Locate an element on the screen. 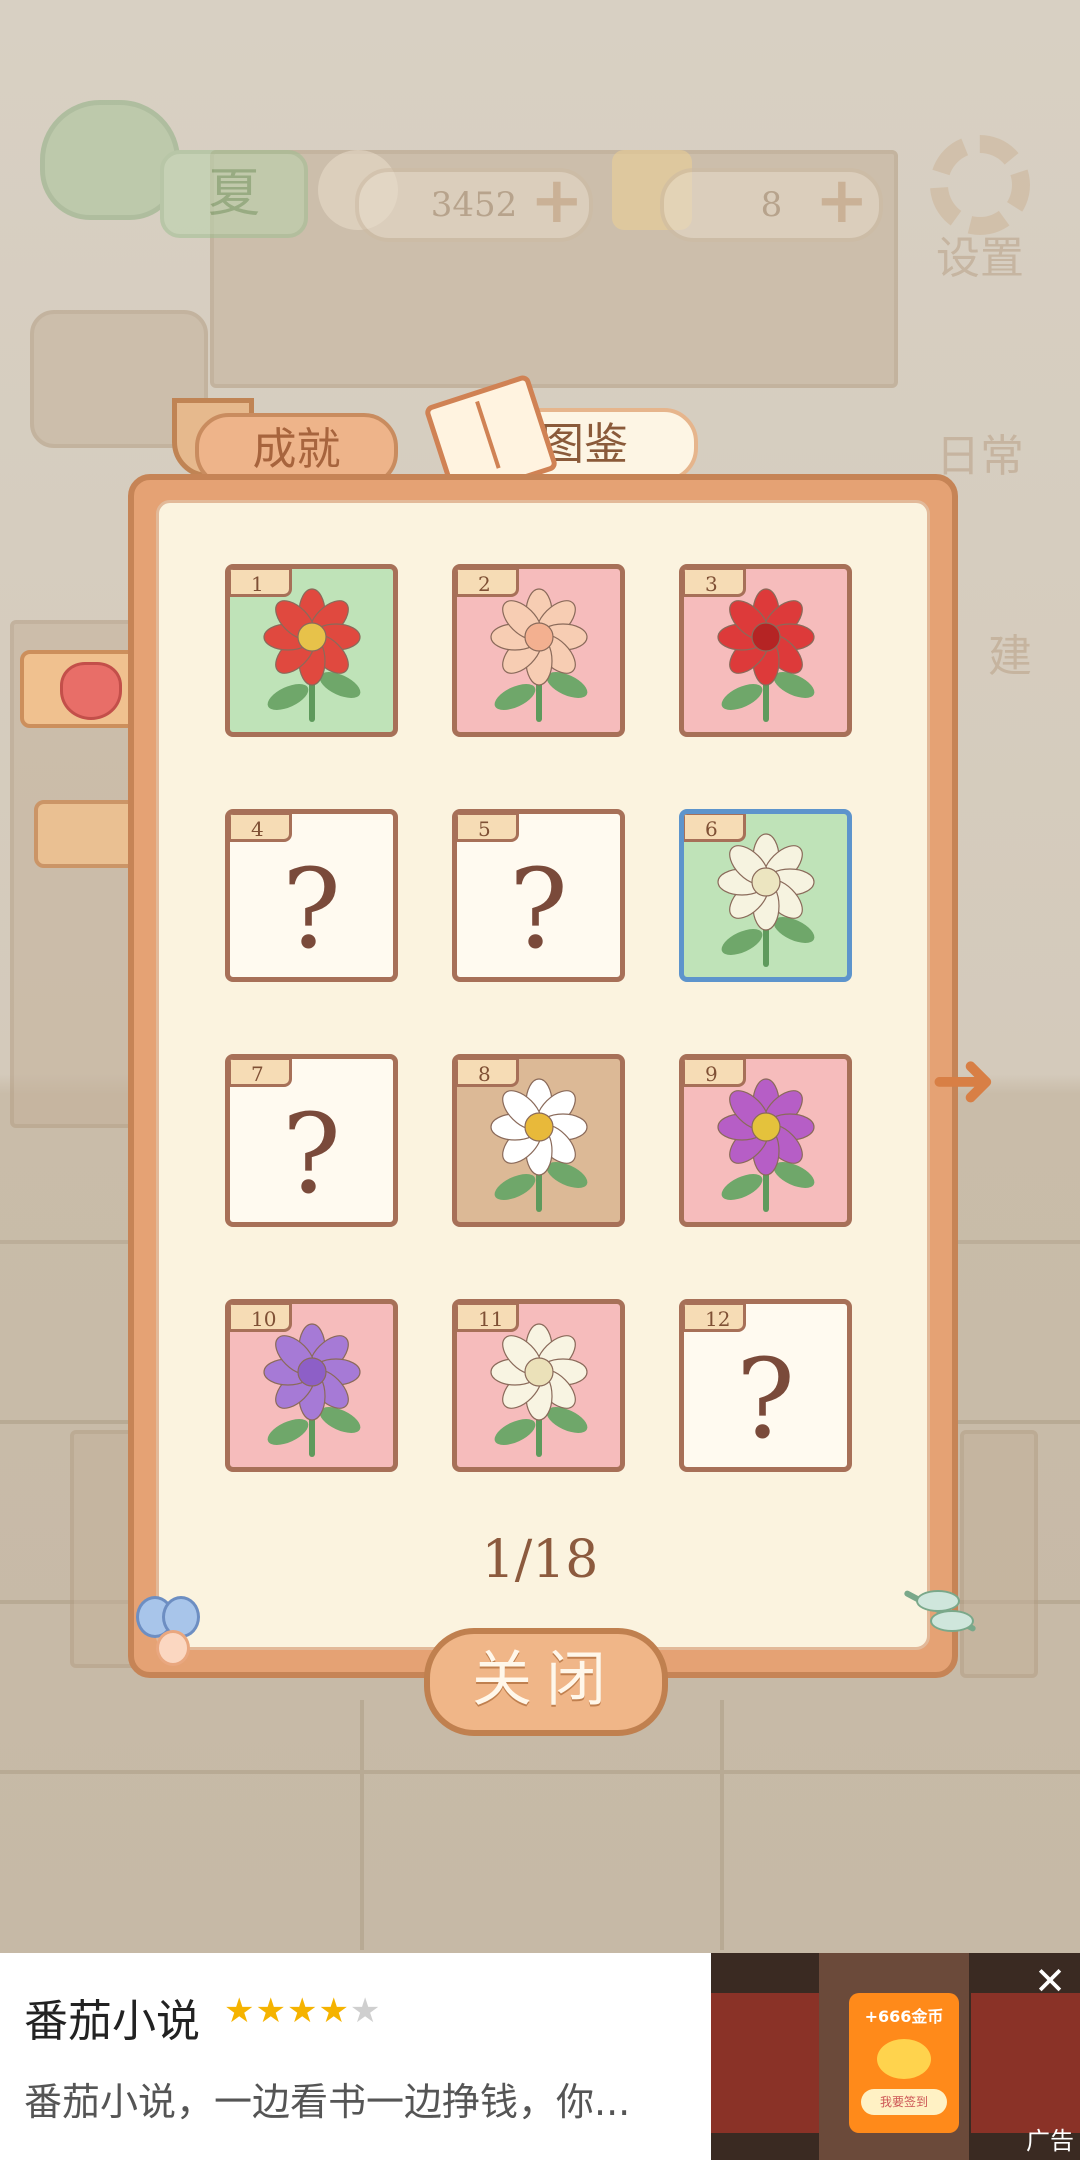 The height and width of the screenshot is (2160, 1080). flower-card-6: 6 is located at coordinates (765, 895).